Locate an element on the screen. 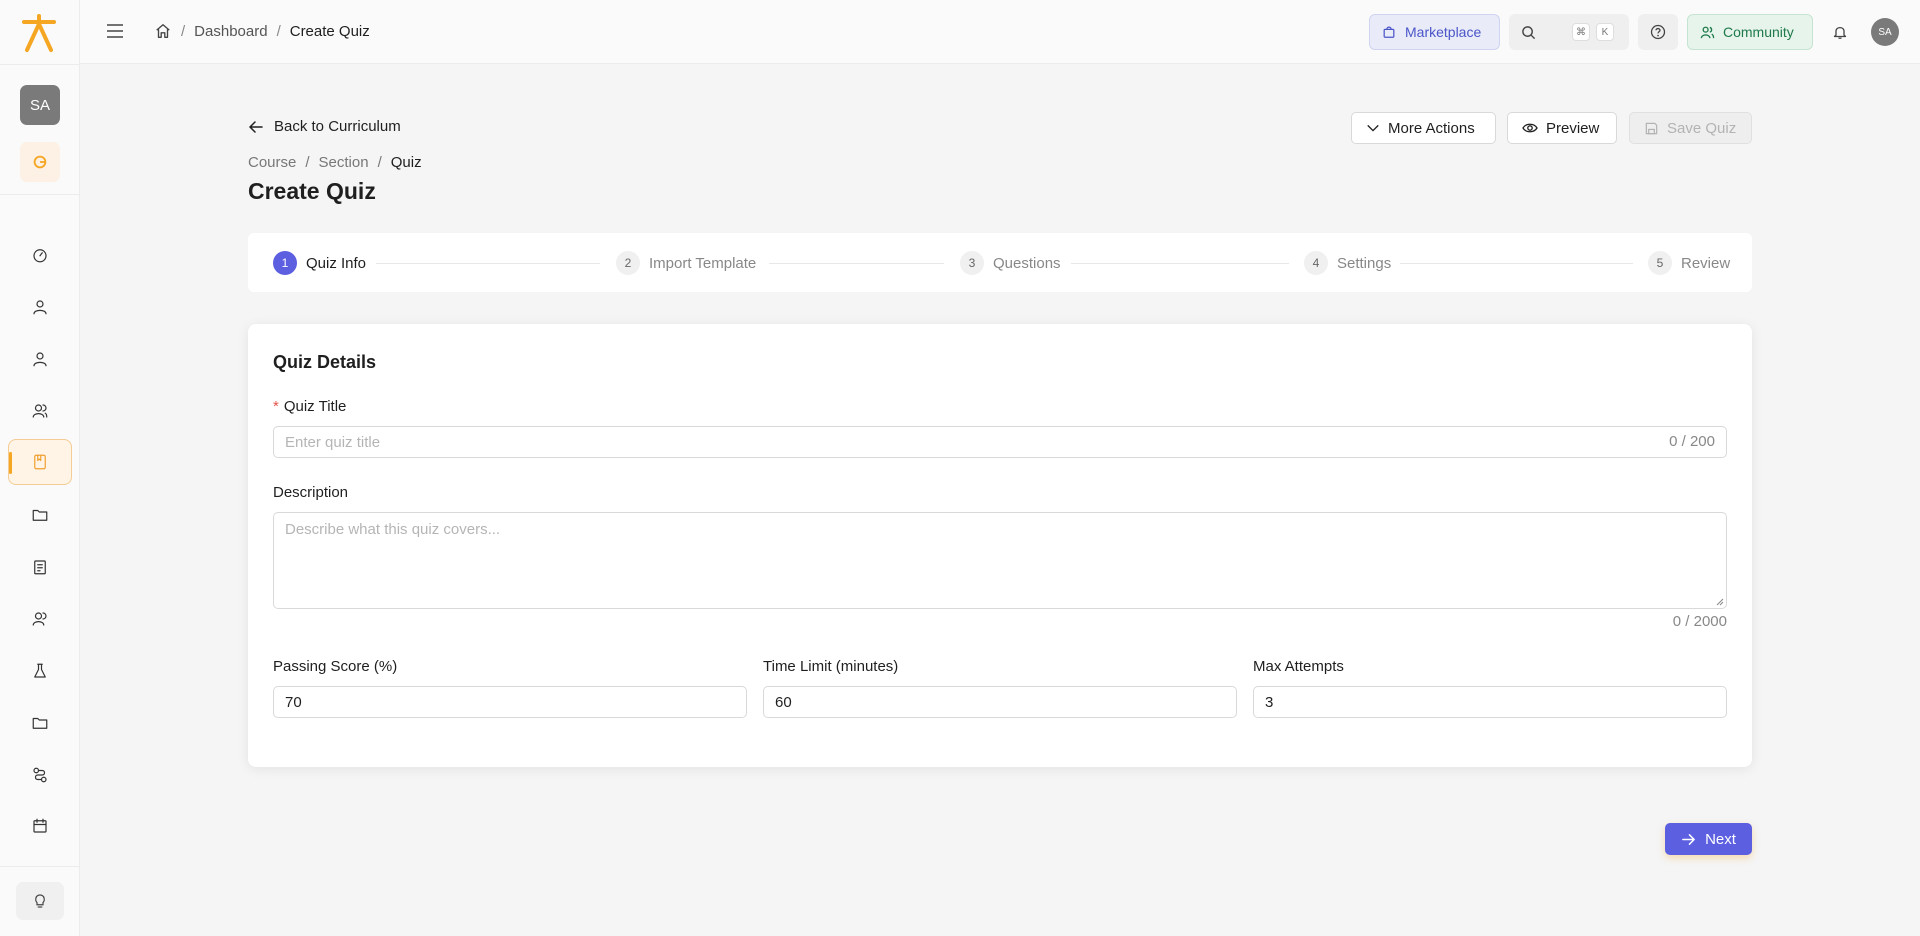 The image size is (1920, 936). gauge-icon is located at coordinates (40, 256).